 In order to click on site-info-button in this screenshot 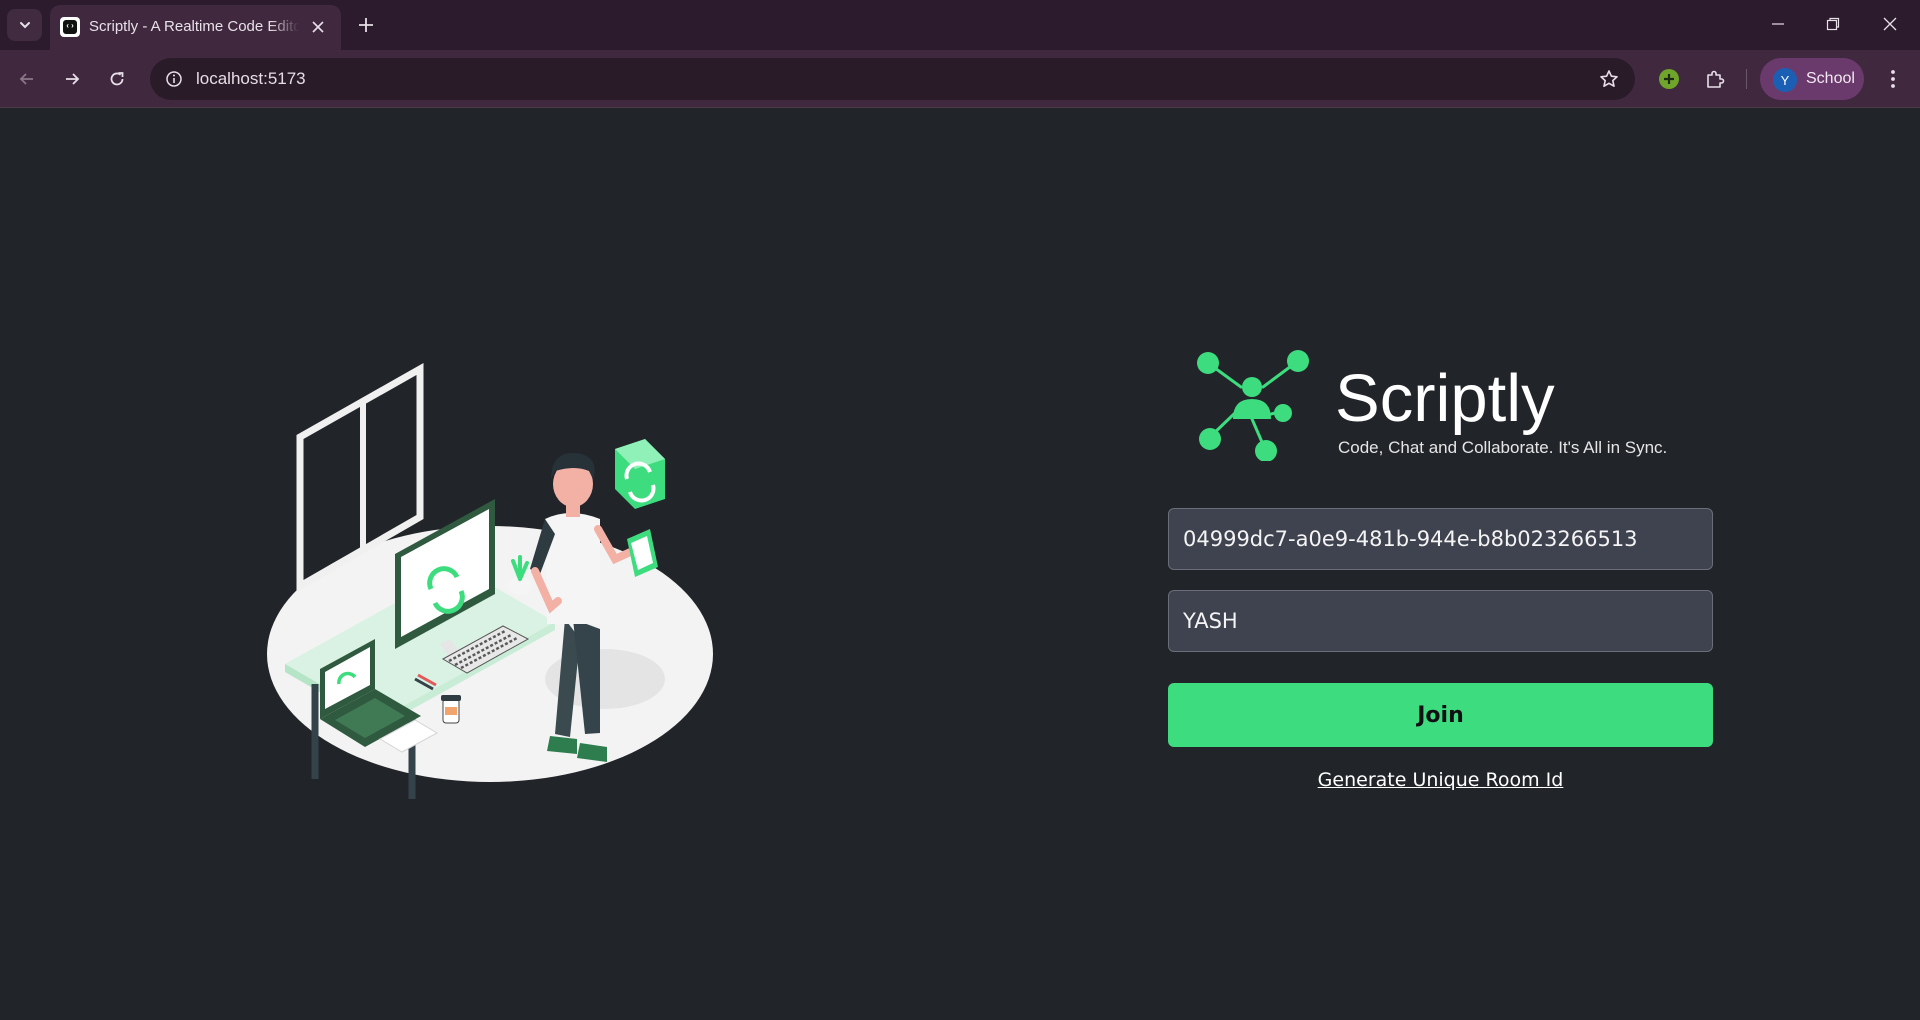, I will do `click(174, 79)`.